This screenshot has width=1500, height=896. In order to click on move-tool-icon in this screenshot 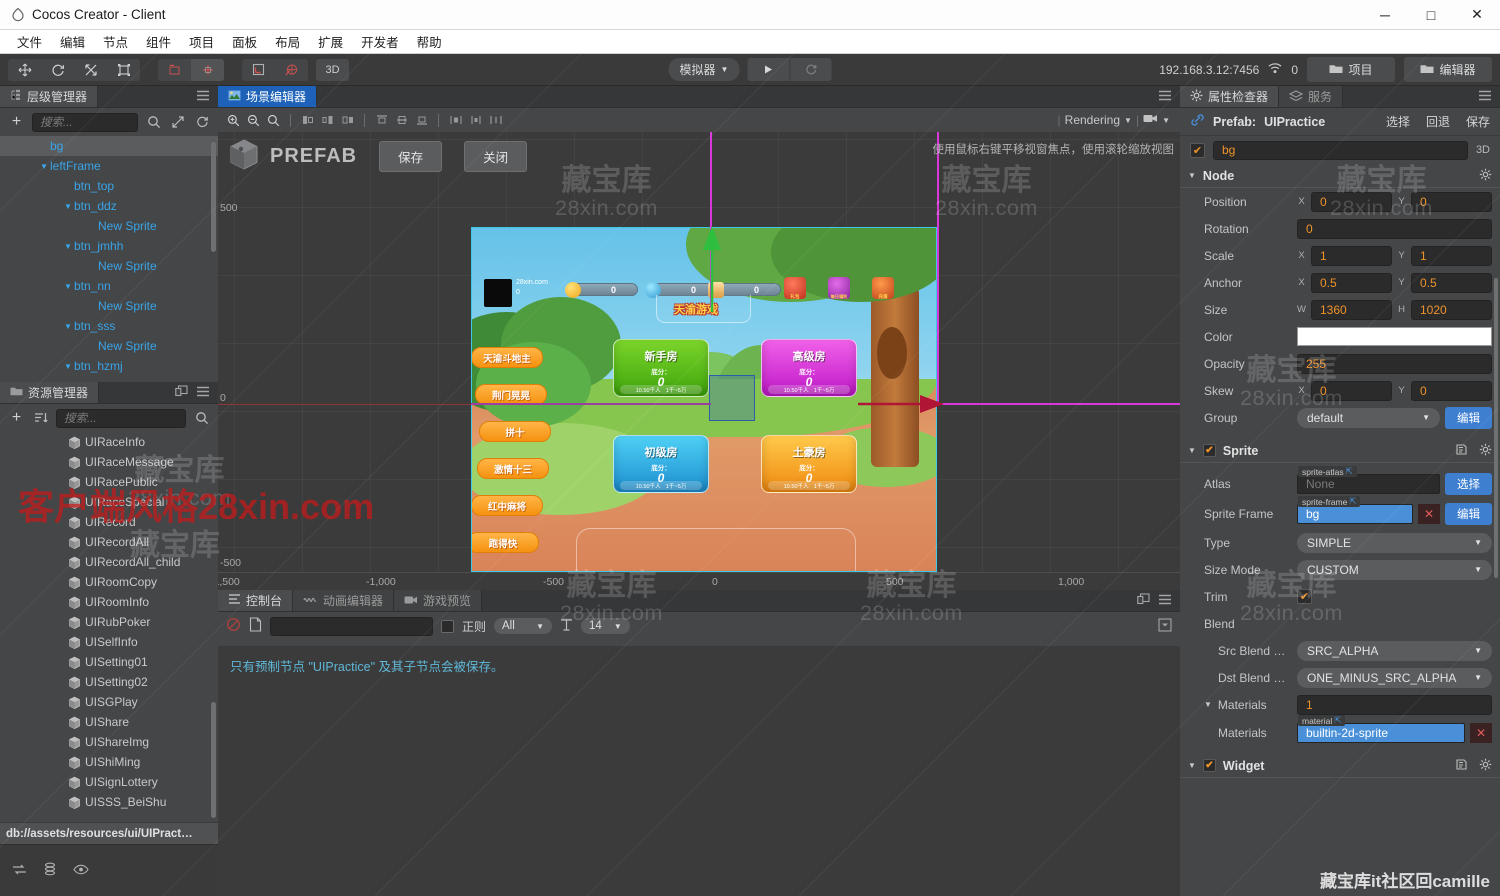, I will do `click(24, 70)`.